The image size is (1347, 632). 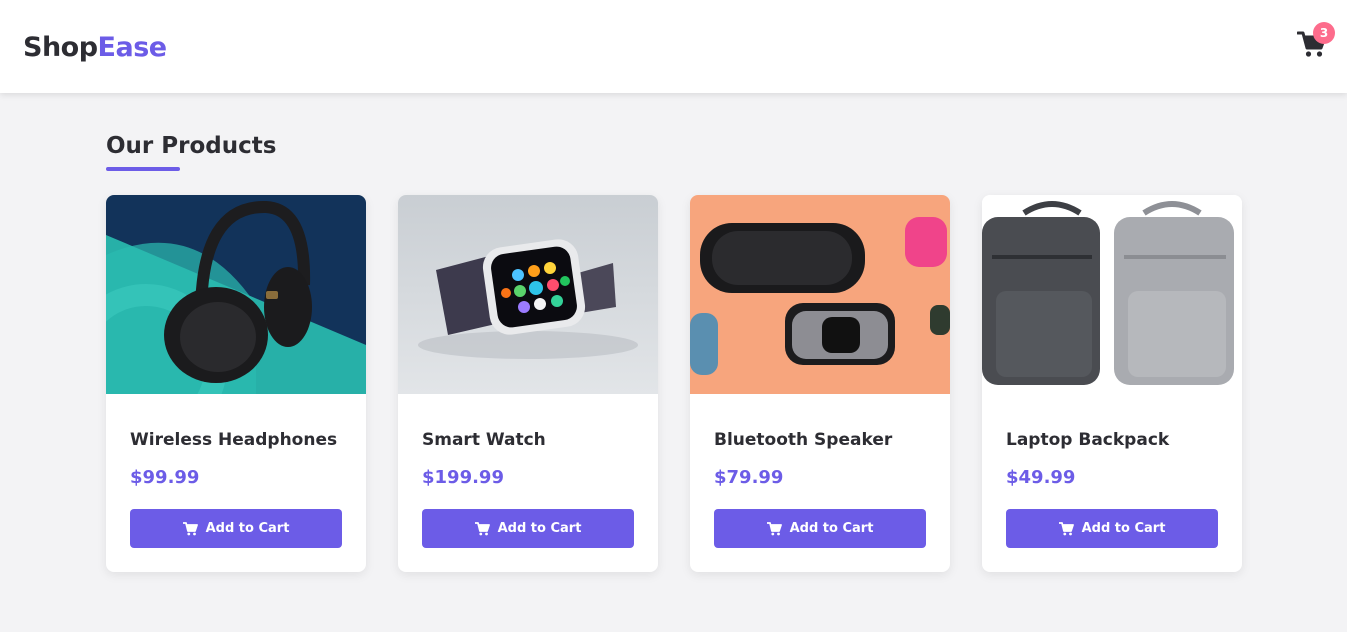 I want to click on product-name: Wireless Headphones, so click(x=234, y=440).